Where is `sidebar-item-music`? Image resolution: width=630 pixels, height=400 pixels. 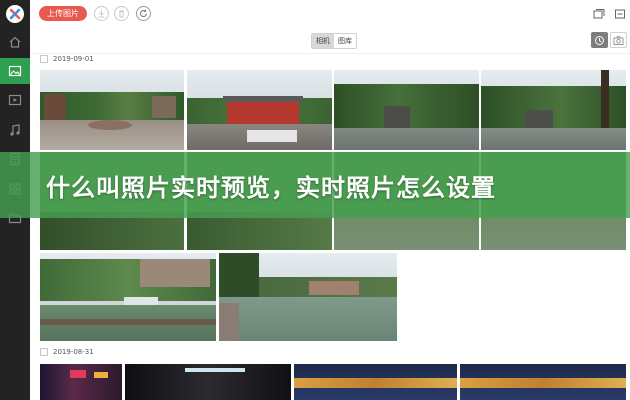
sidebar-item-music is located at coordinates (15, 130).